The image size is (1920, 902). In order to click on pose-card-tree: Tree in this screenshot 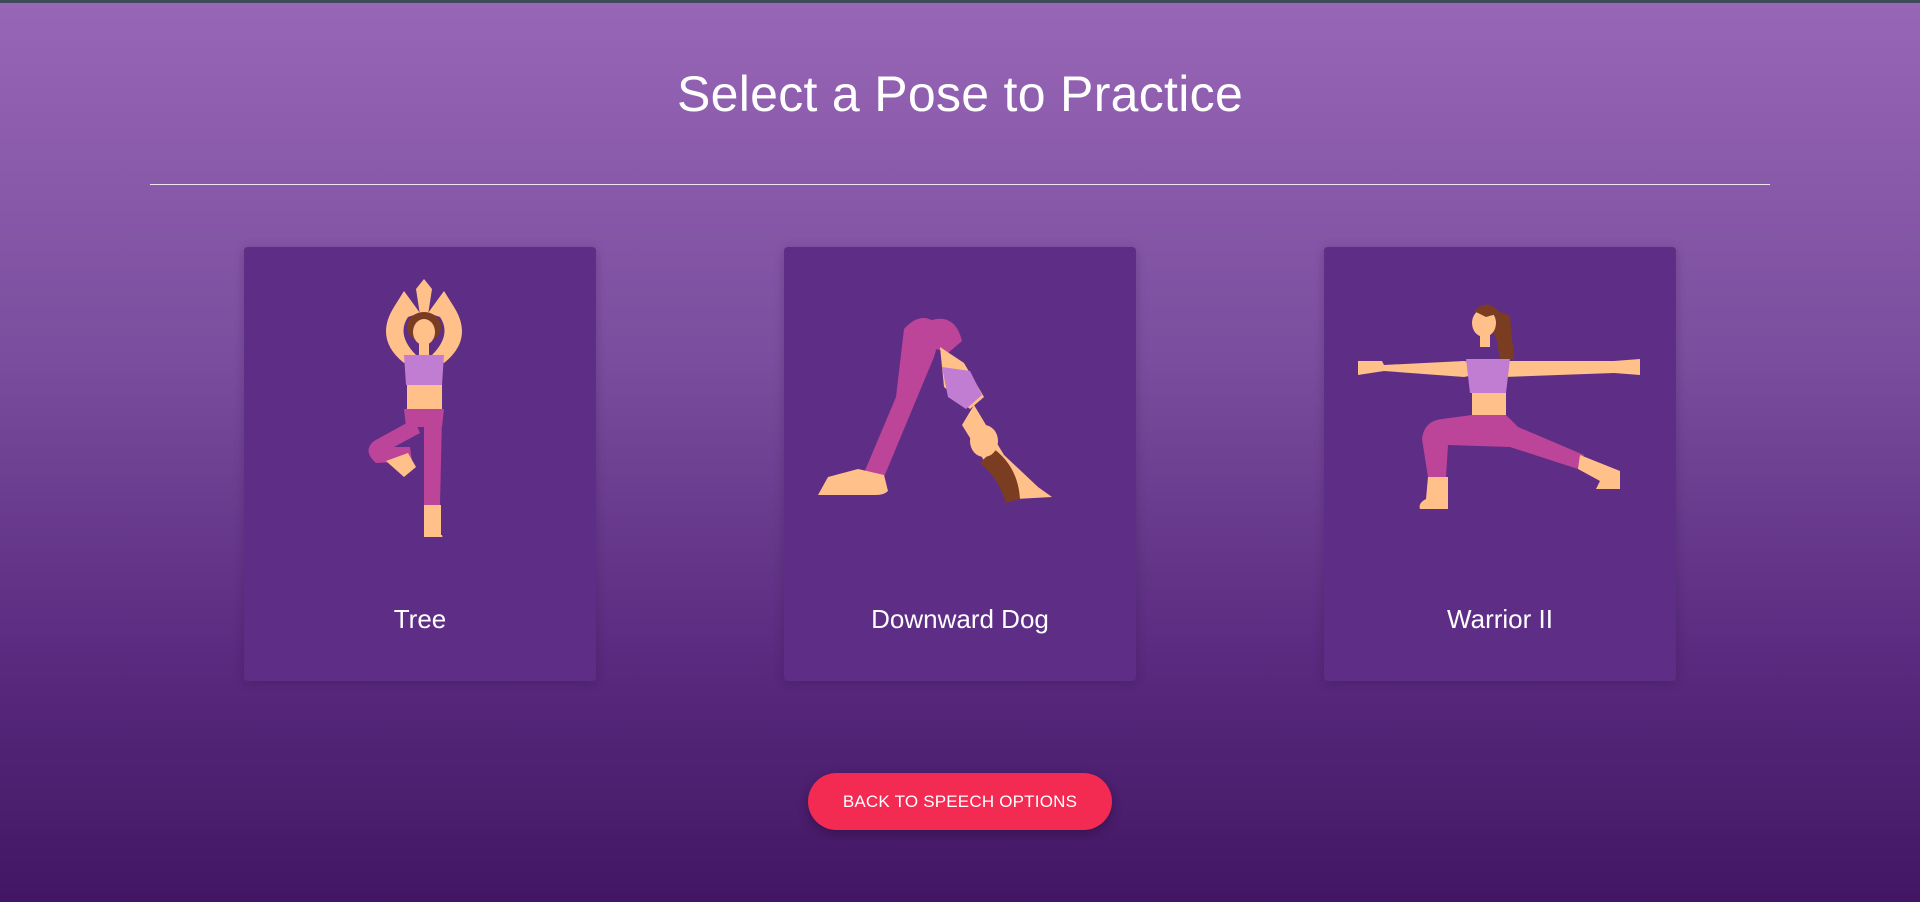, I will do `click(420, 464)`.